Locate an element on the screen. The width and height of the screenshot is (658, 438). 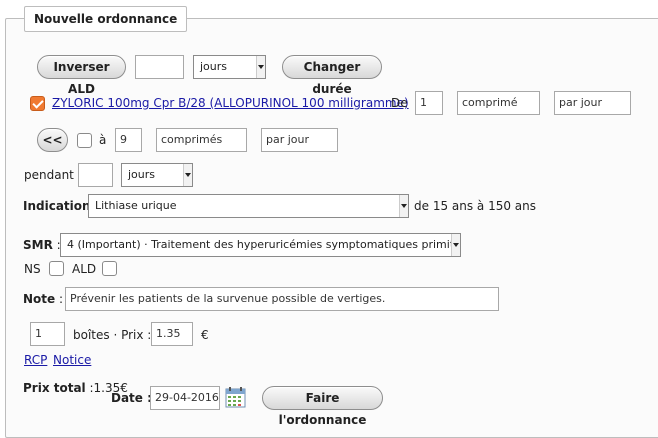
de-label: De is located at coordinates (399, 103).